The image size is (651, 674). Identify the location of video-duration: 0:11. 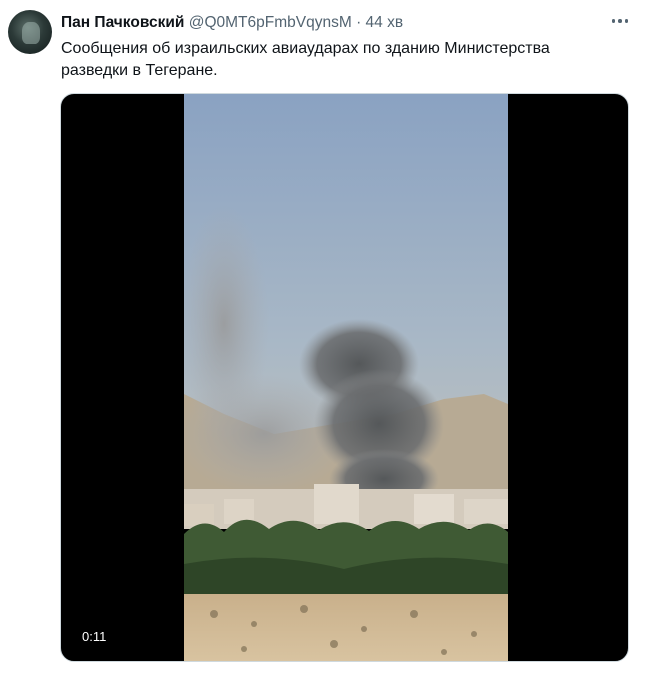
(94, 637).